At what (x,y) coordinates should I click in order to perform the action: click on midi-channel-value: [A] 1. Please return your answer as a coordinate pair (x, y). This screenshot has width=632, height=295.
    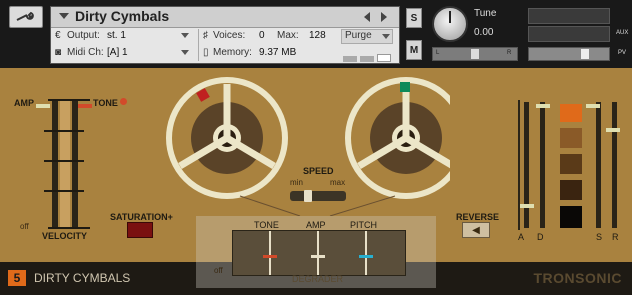
    Looking at the image, I should click on (117, 52).